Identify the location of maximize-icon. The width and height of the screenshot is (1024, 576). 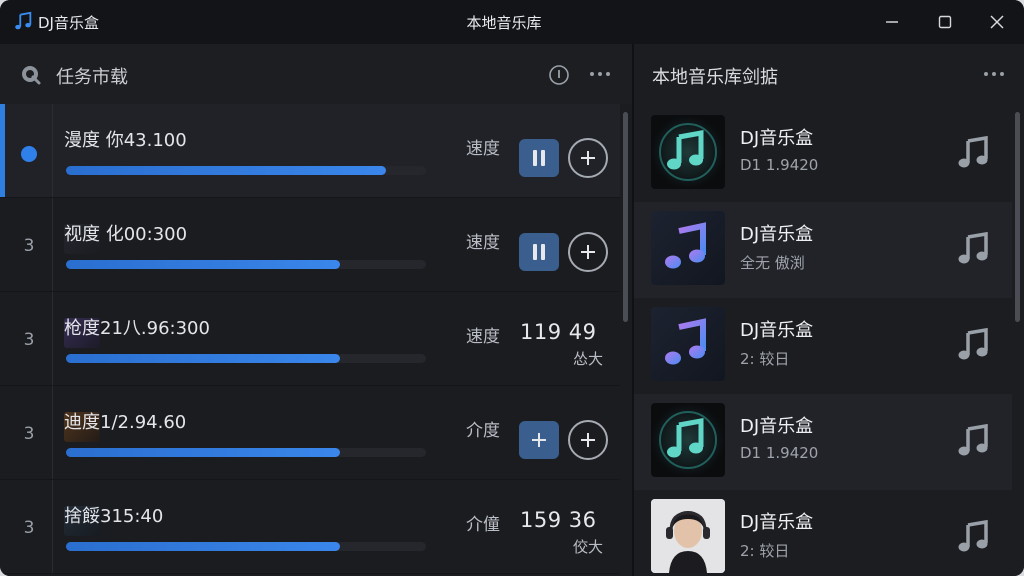
(945, 22).